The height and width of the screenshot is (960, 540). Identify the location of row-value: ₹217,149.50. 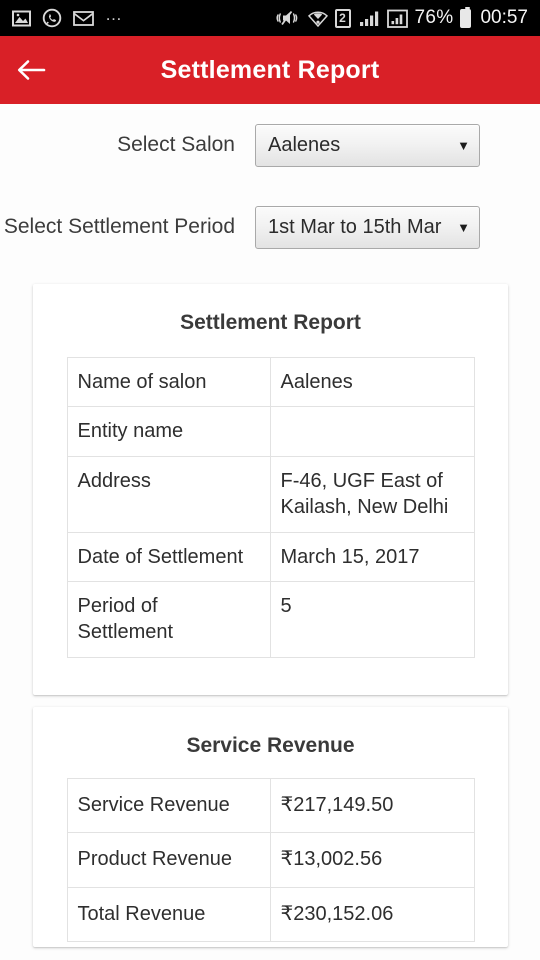
(372, 805).